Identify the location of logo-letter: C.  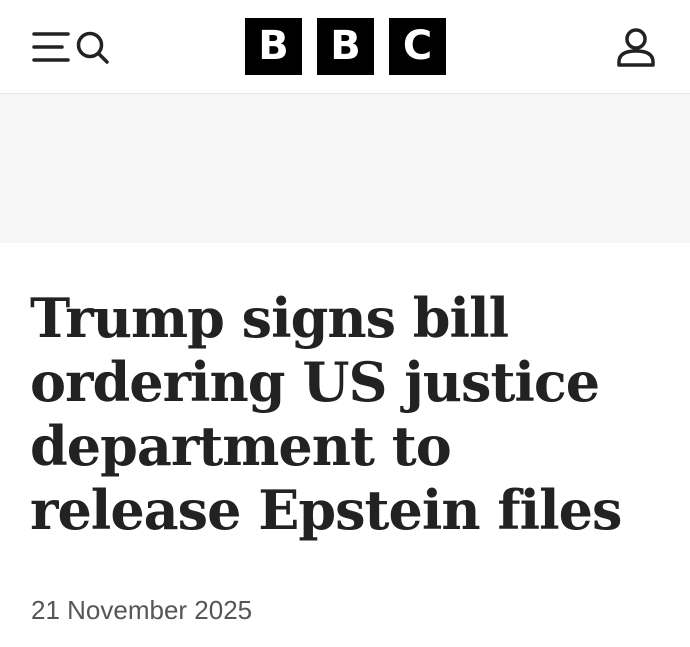
(417, 46).